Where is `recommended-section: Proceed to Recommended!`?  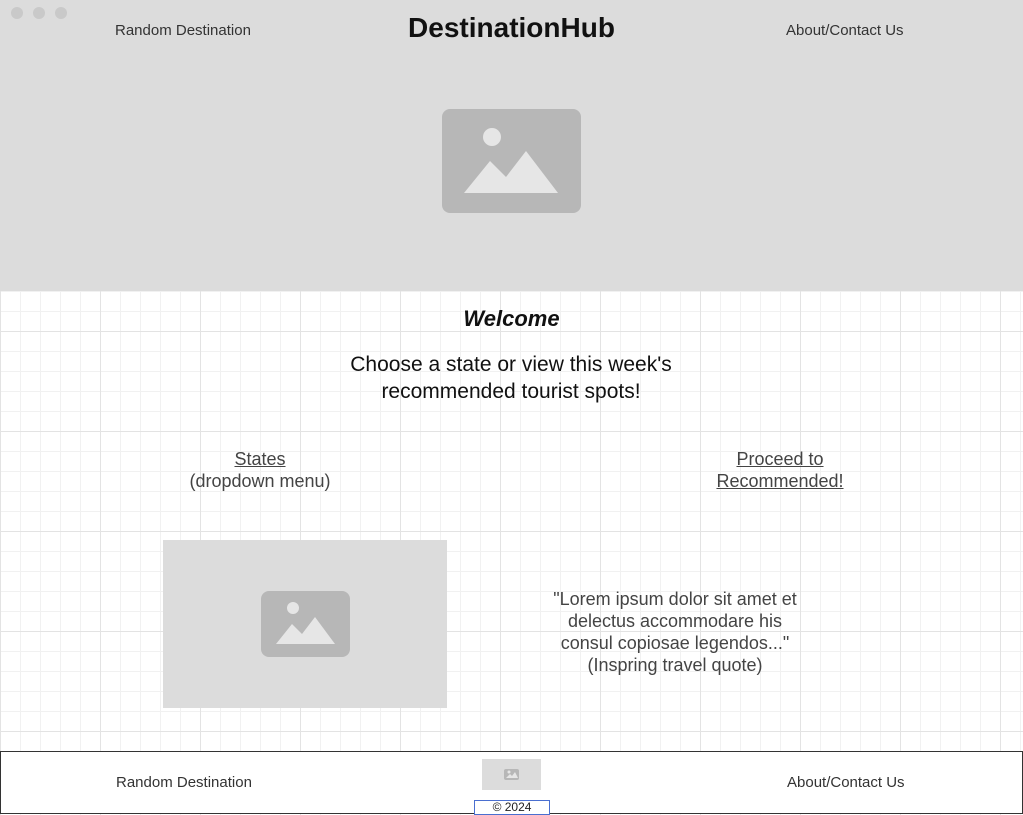
recommended-section: Proceed to Recommended! is located at coordinates (780, 470).